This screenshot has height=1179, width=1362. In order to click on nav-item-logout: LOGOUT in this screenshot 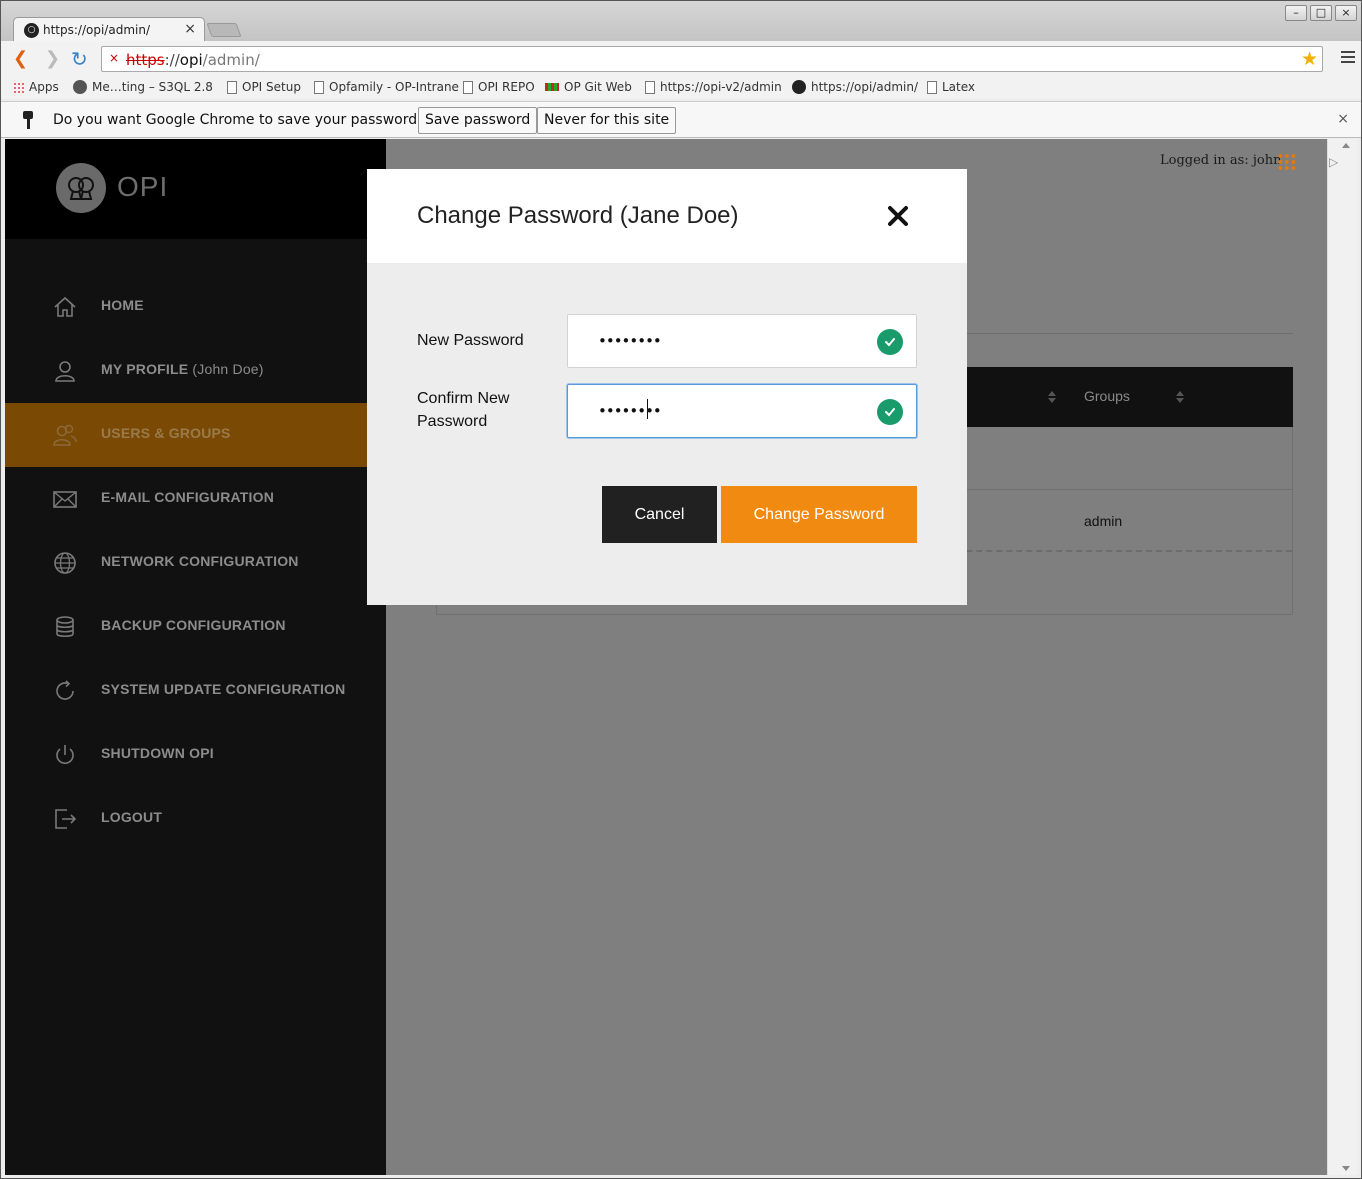, I will do `click(195, 819)`.